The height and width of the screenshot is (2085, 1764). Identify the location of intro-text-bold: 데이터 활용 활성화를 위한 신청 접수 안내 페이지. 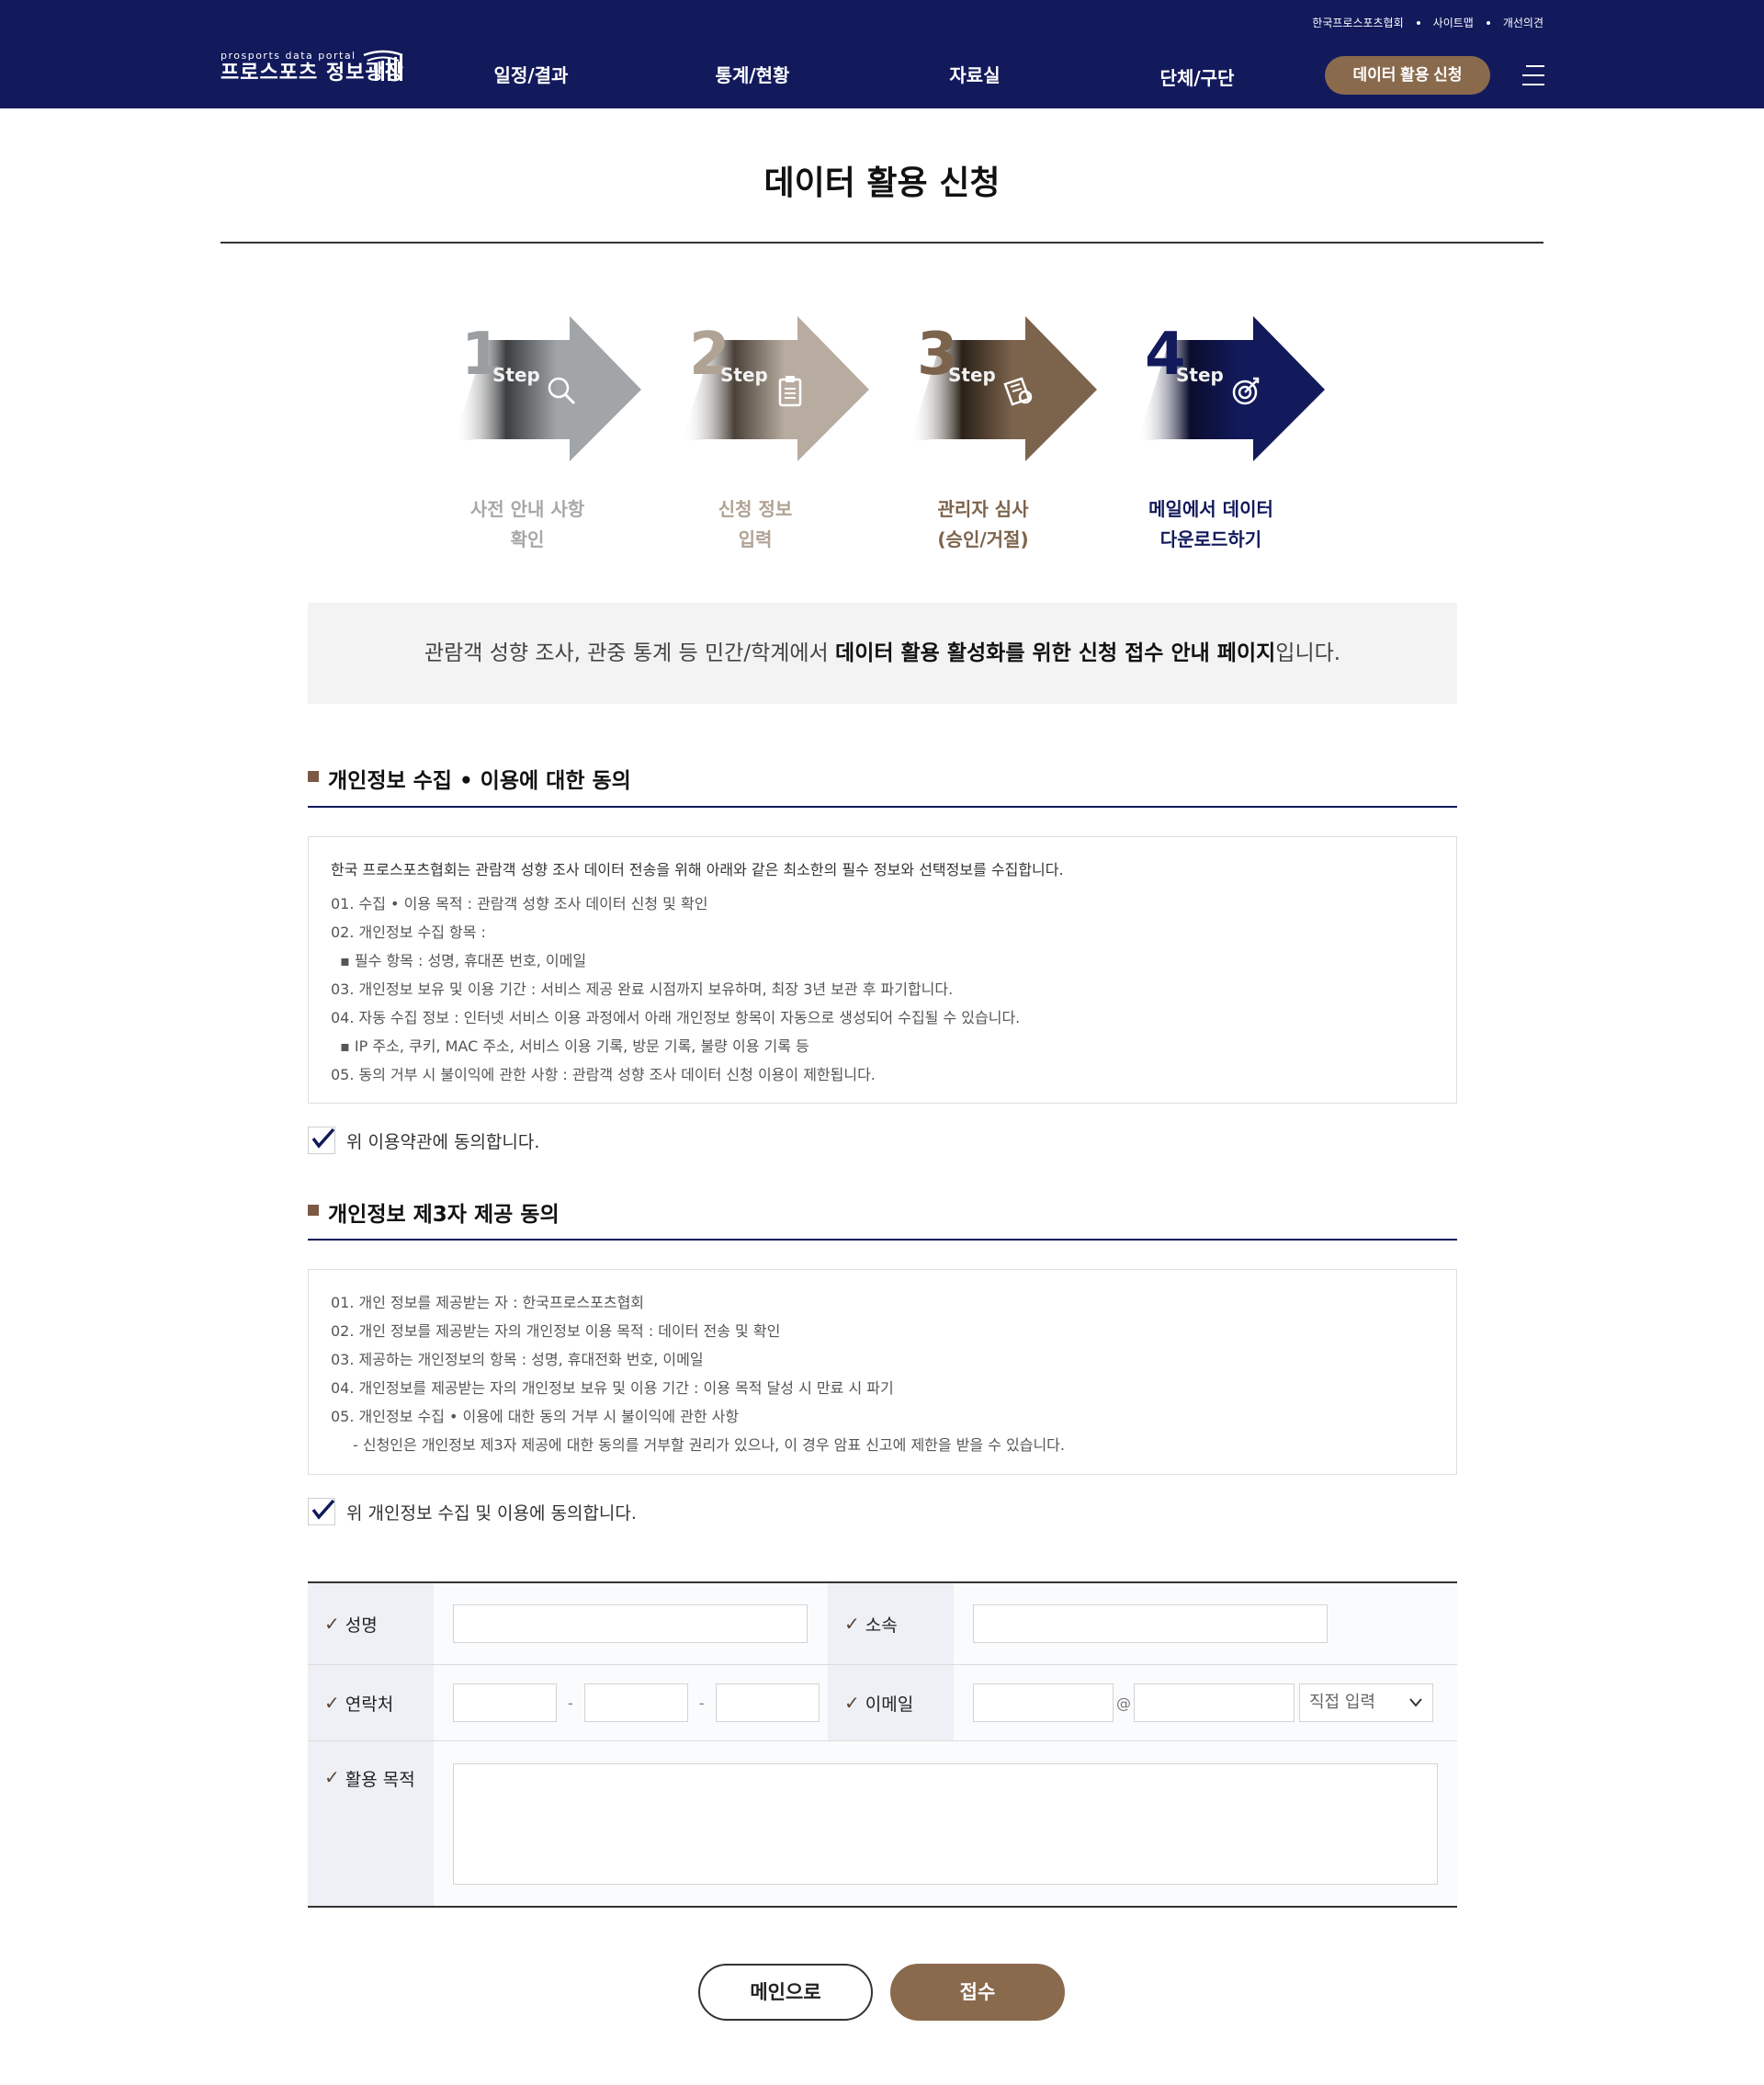
(1055, 653).